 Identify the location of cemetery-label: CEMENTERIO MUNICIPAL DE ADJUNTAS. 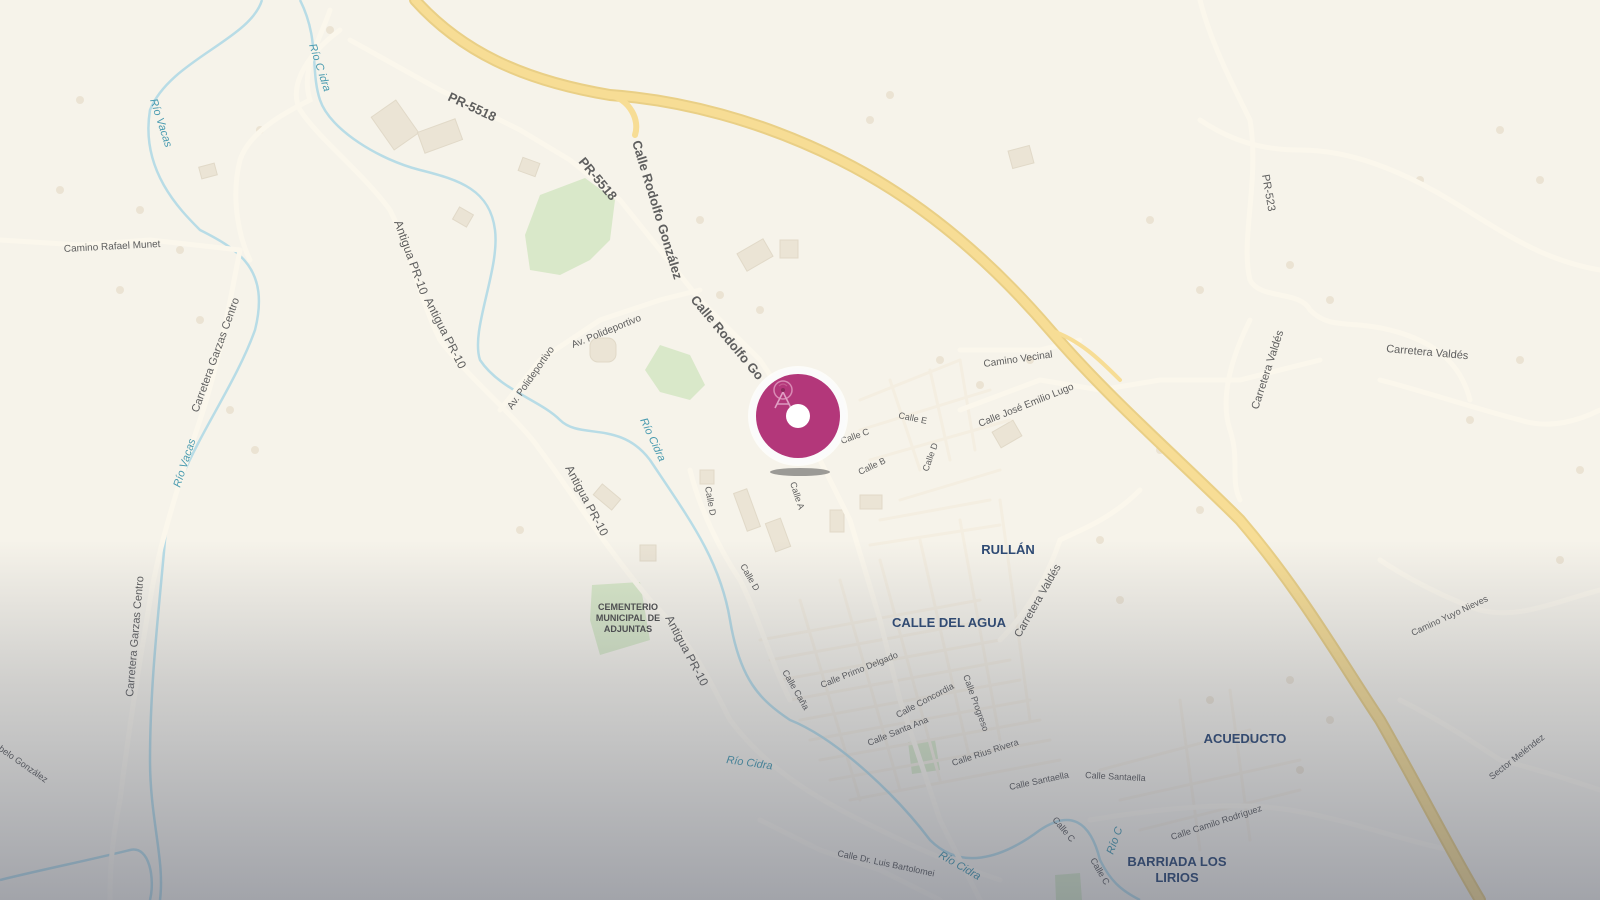
(628, 618).